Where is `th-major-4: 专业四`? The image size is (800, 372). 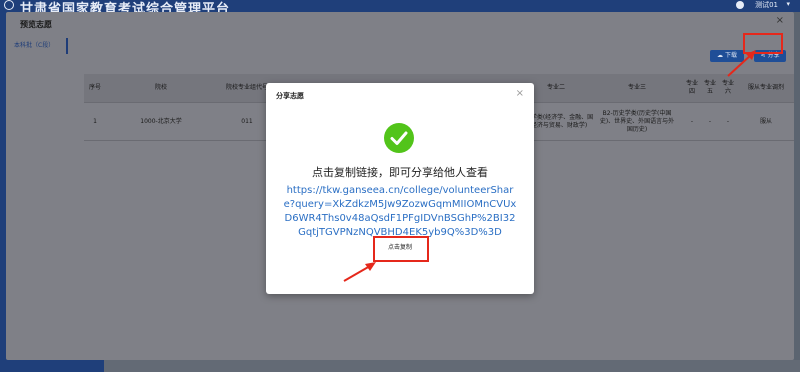 th-major-4: 专业四 is located at coordinates (692, 87).